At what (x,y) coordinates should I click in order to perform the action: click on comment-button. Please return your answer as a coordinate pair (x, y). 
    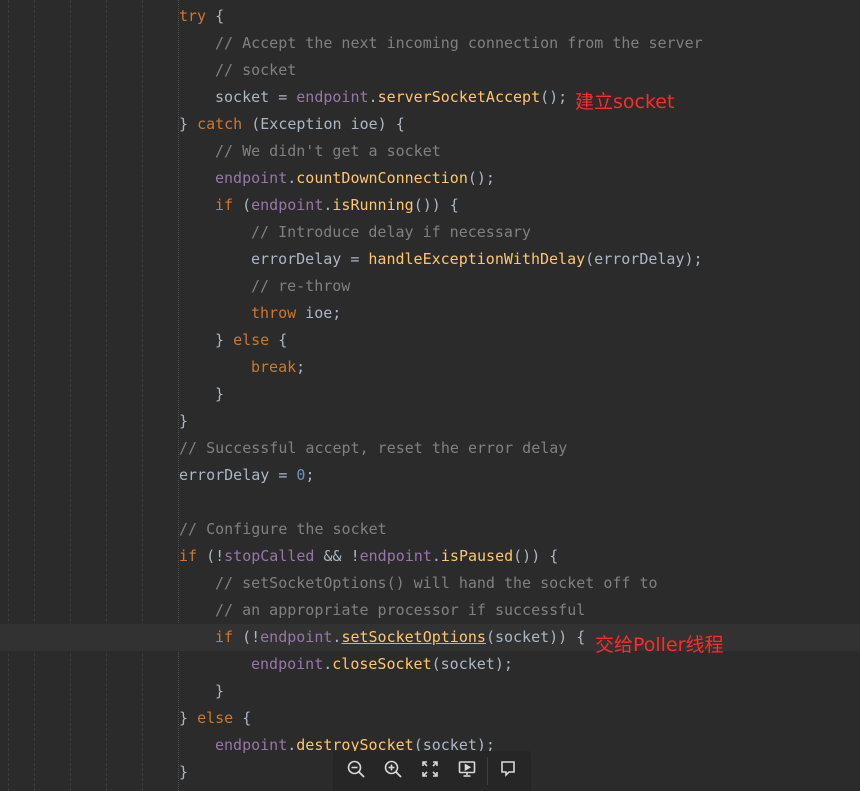
    Looking at the image, I should click on (508, 771).